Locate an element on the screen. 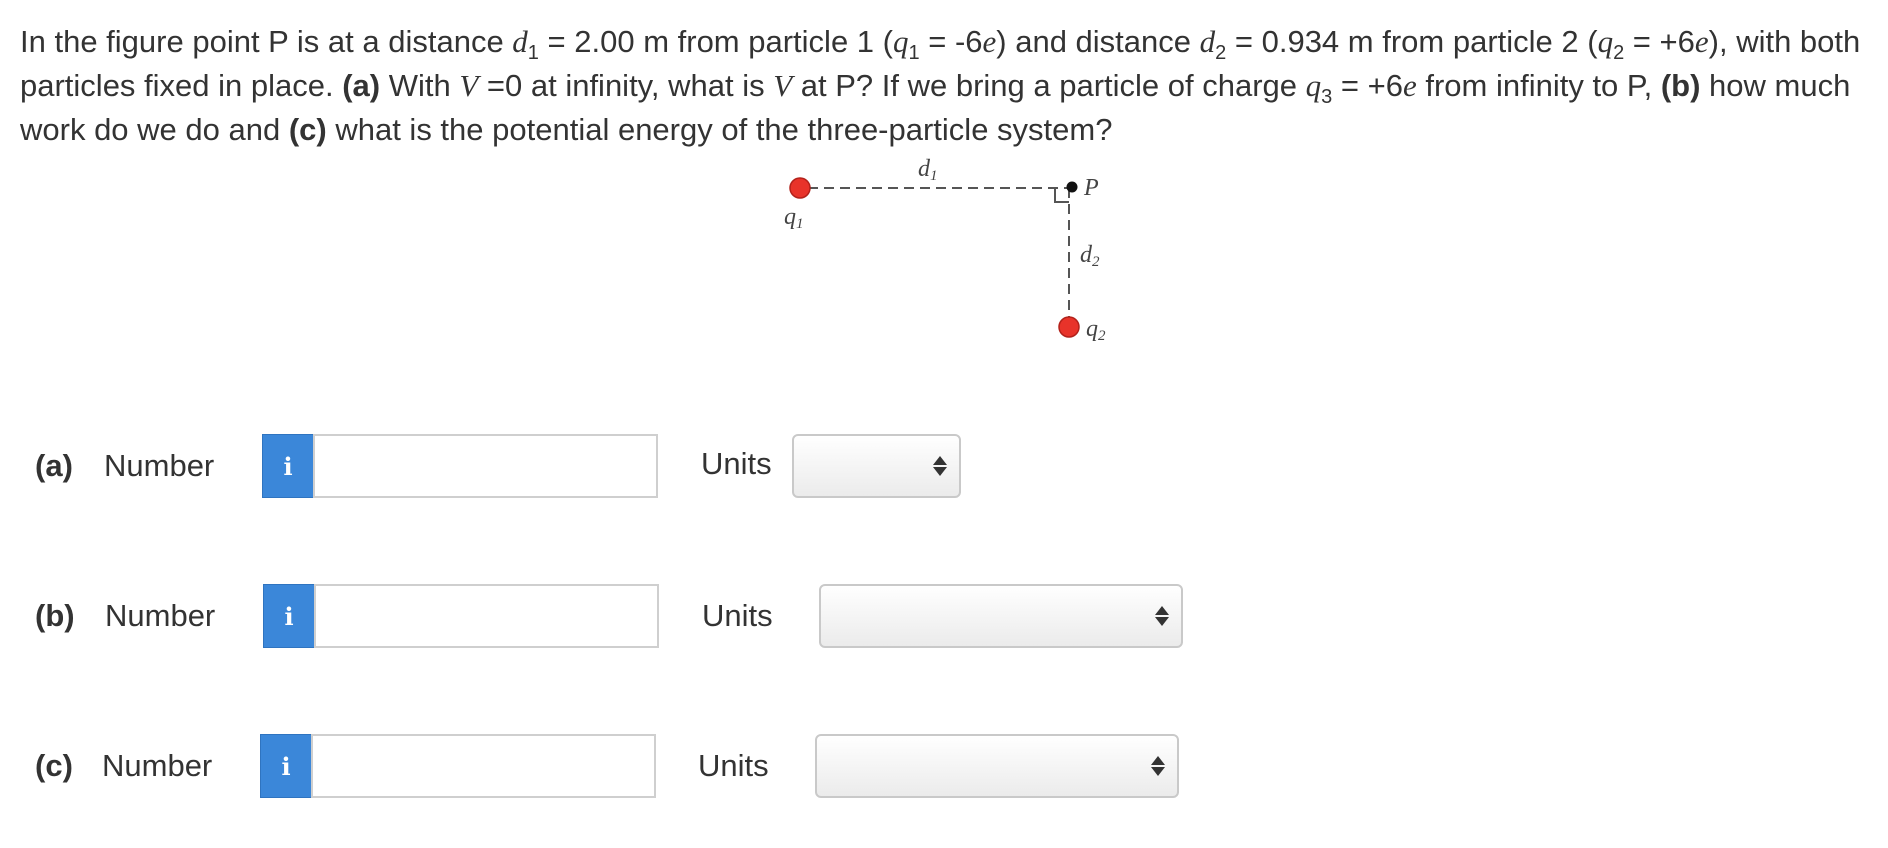 This screenshot has width=1888, height=848. number-input-a is located at coordinates (485, 466).